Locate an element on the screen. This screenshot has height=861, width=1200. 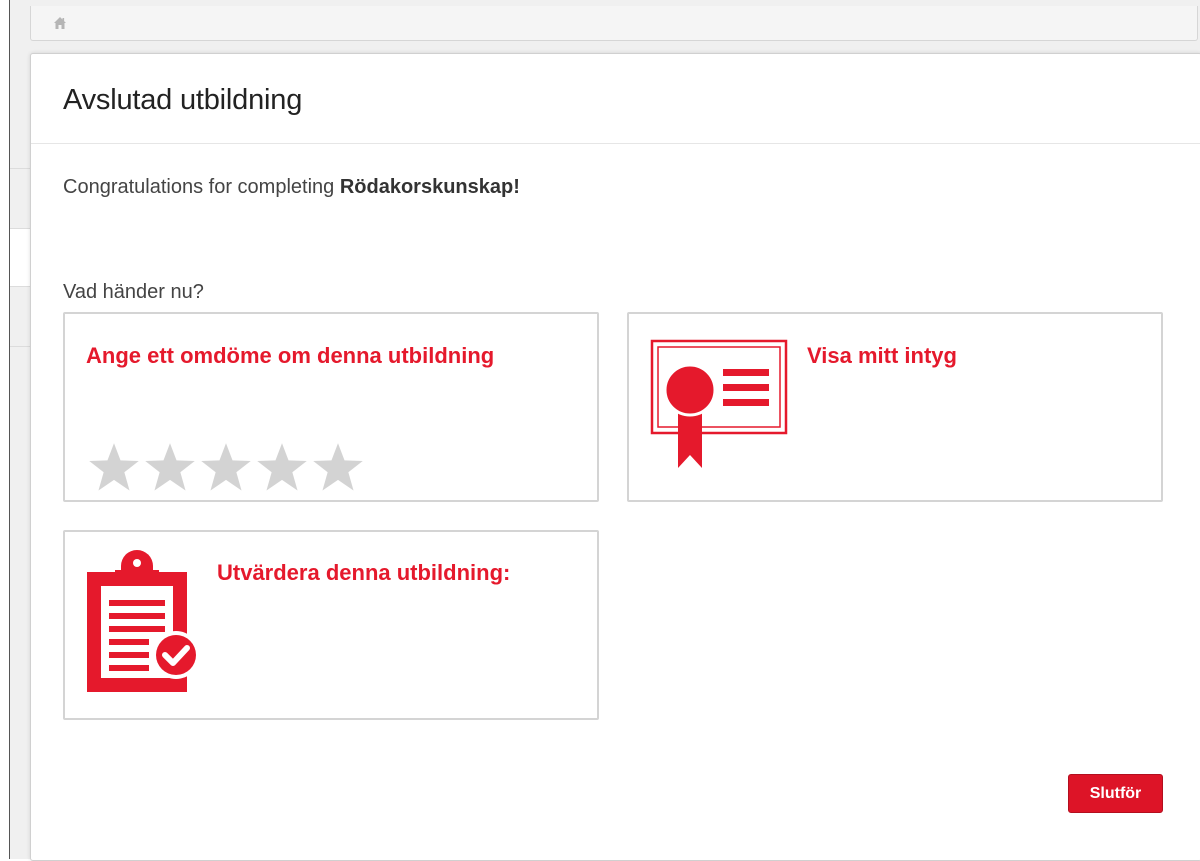
evaluate-course-card: Utvärdera denna utbildning: is located at coordinates (331, 625).